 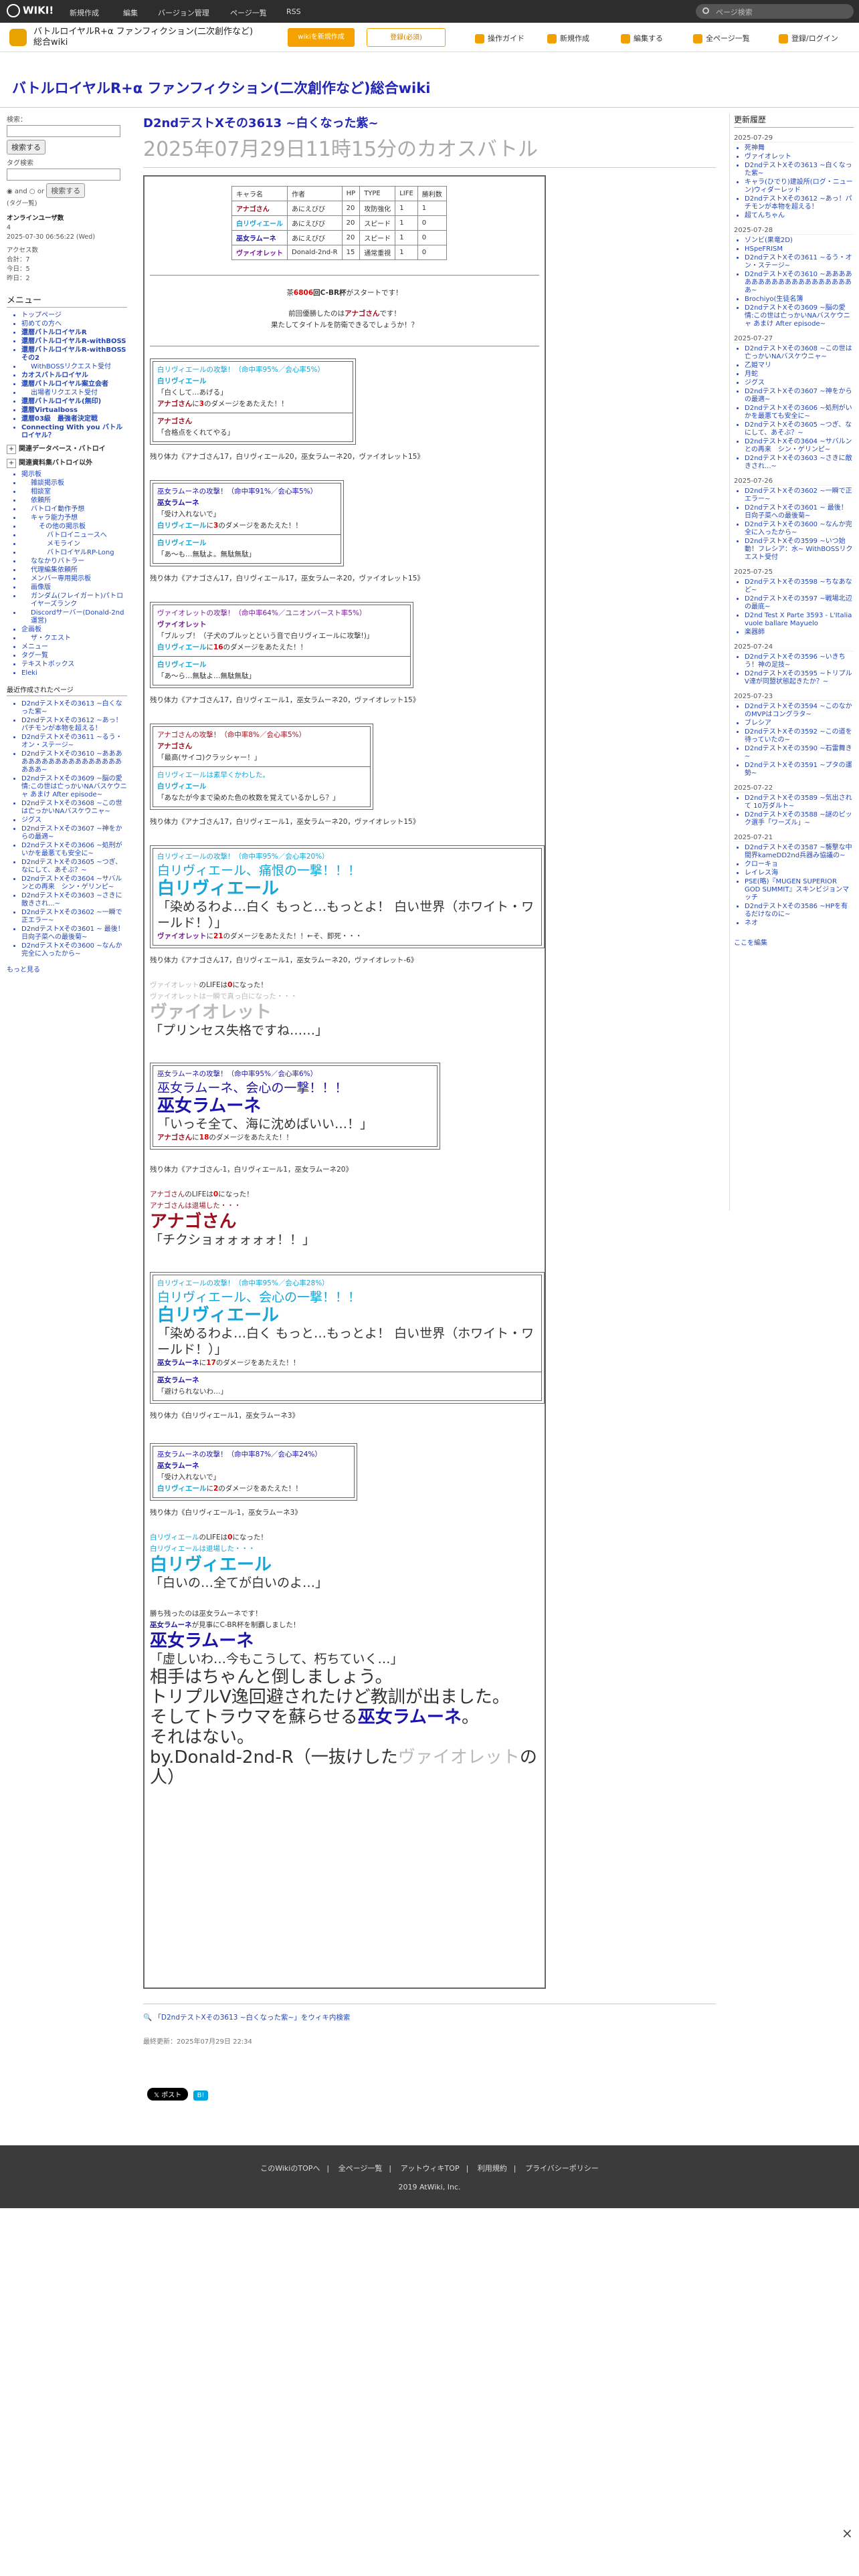 I want to click on sidebar-menu-item: 還暦バトルロイヤル(無印), so click(x=74, y=402).